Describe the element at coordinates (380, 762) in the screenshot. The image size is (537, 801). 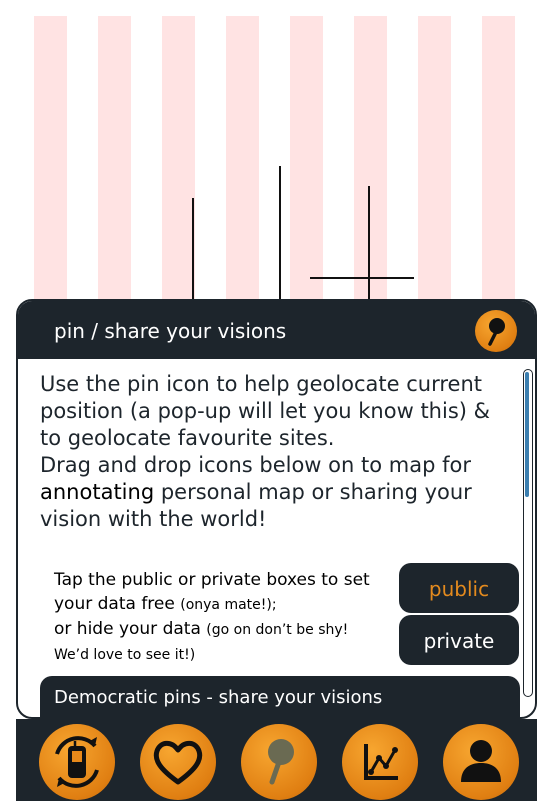
I see `chart-icon` at that location.